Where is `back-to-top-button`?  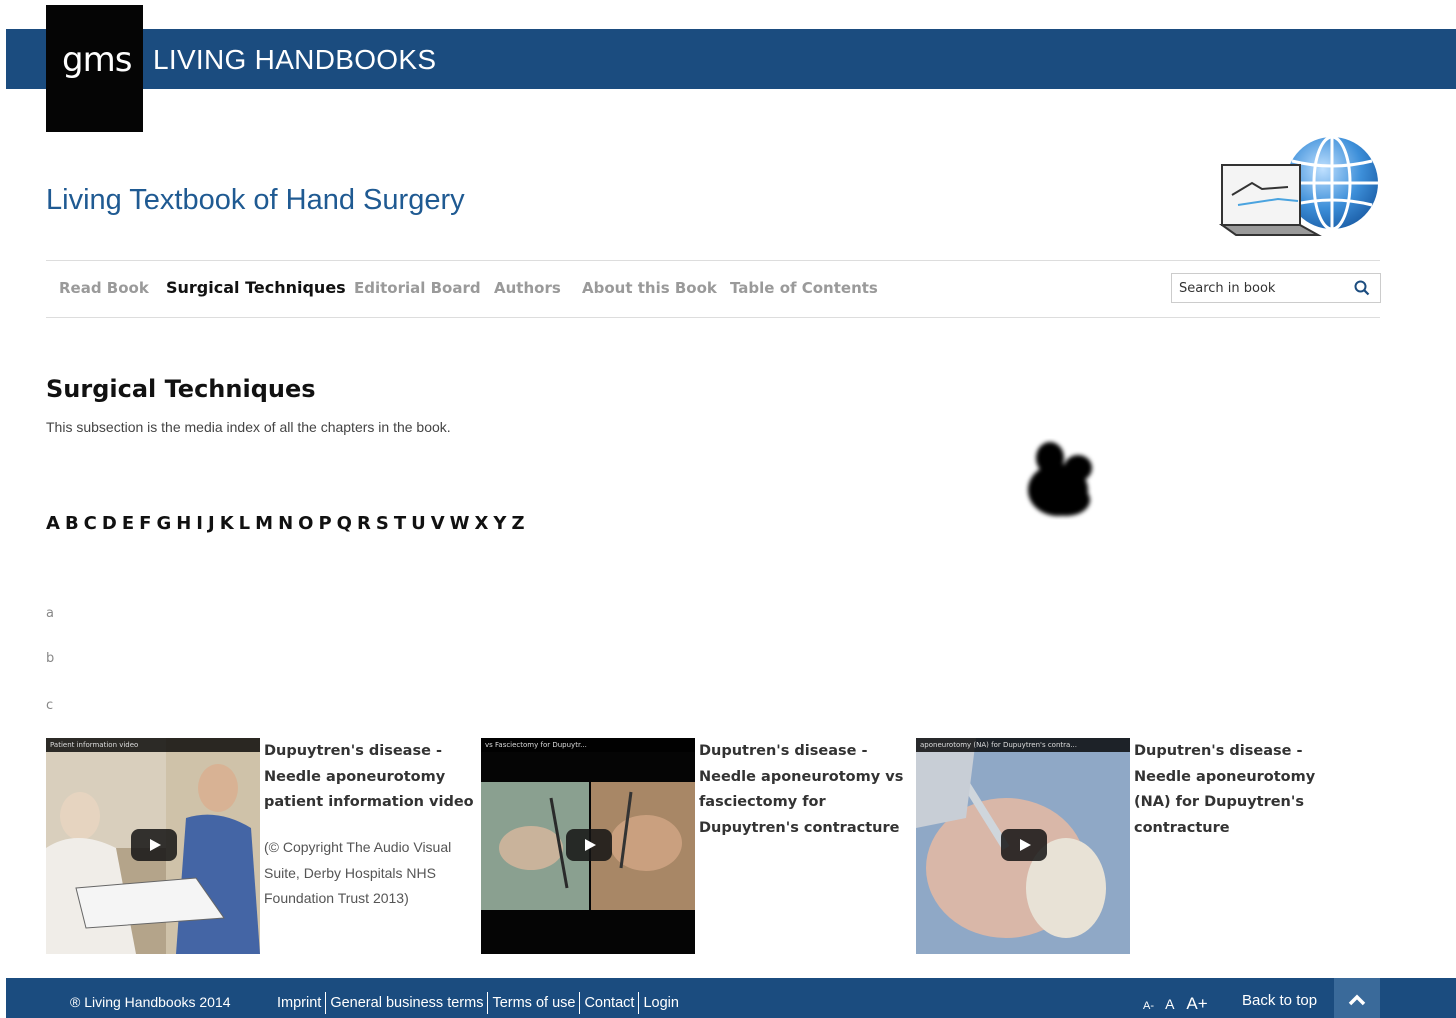 back-to-top-button is located at coordinates (1357, 998).